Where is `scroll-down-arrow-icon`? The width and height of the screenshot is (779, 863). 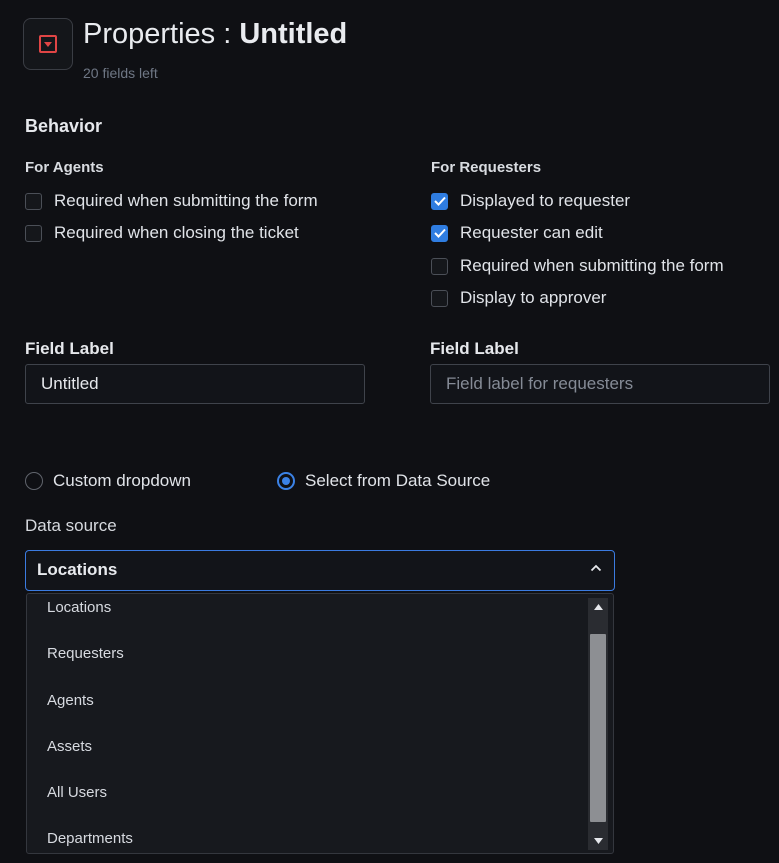 scroll-down-arrow-icon is located at coordinates (598, 841).